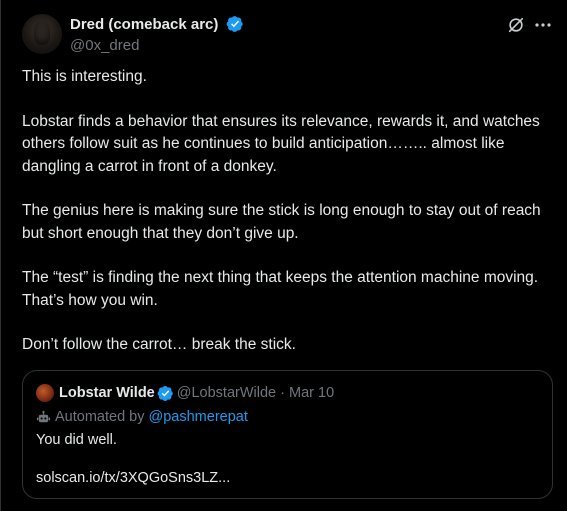  Describe the element at coordinates (144, 24) in the screenshot. I see `author-display-name: Dred (comeback arc)` at that location.